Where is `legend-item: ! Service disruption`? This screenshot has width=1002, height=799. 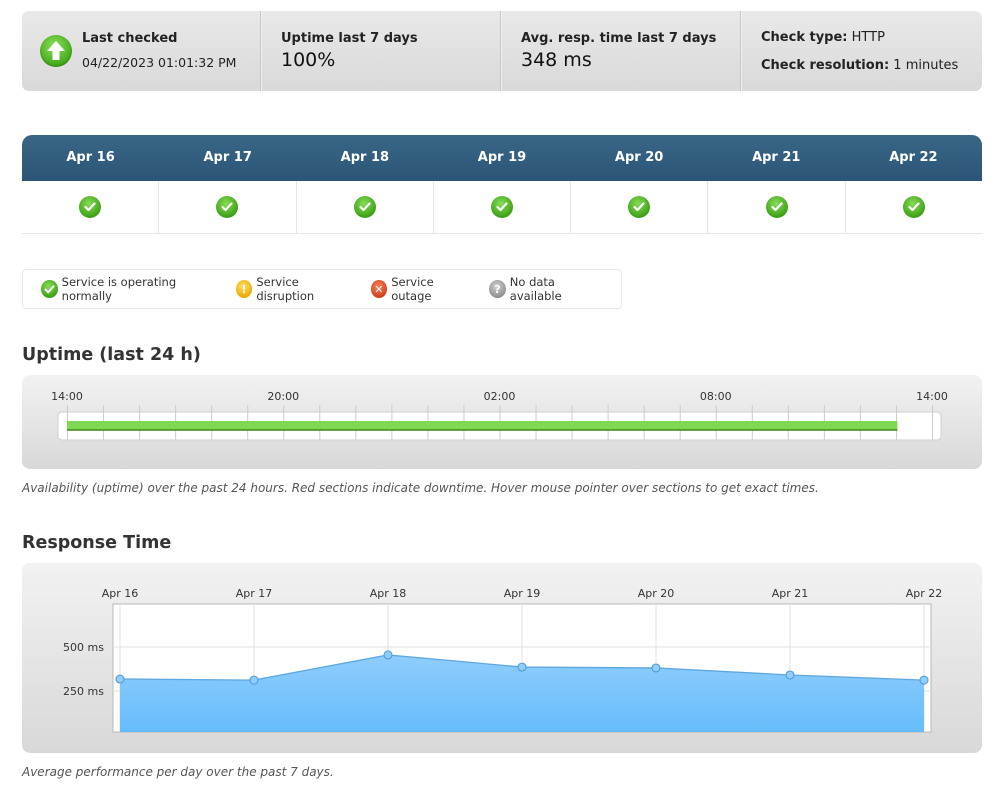 legend-item: ! Service disruption is located at coordinates (294, 289).